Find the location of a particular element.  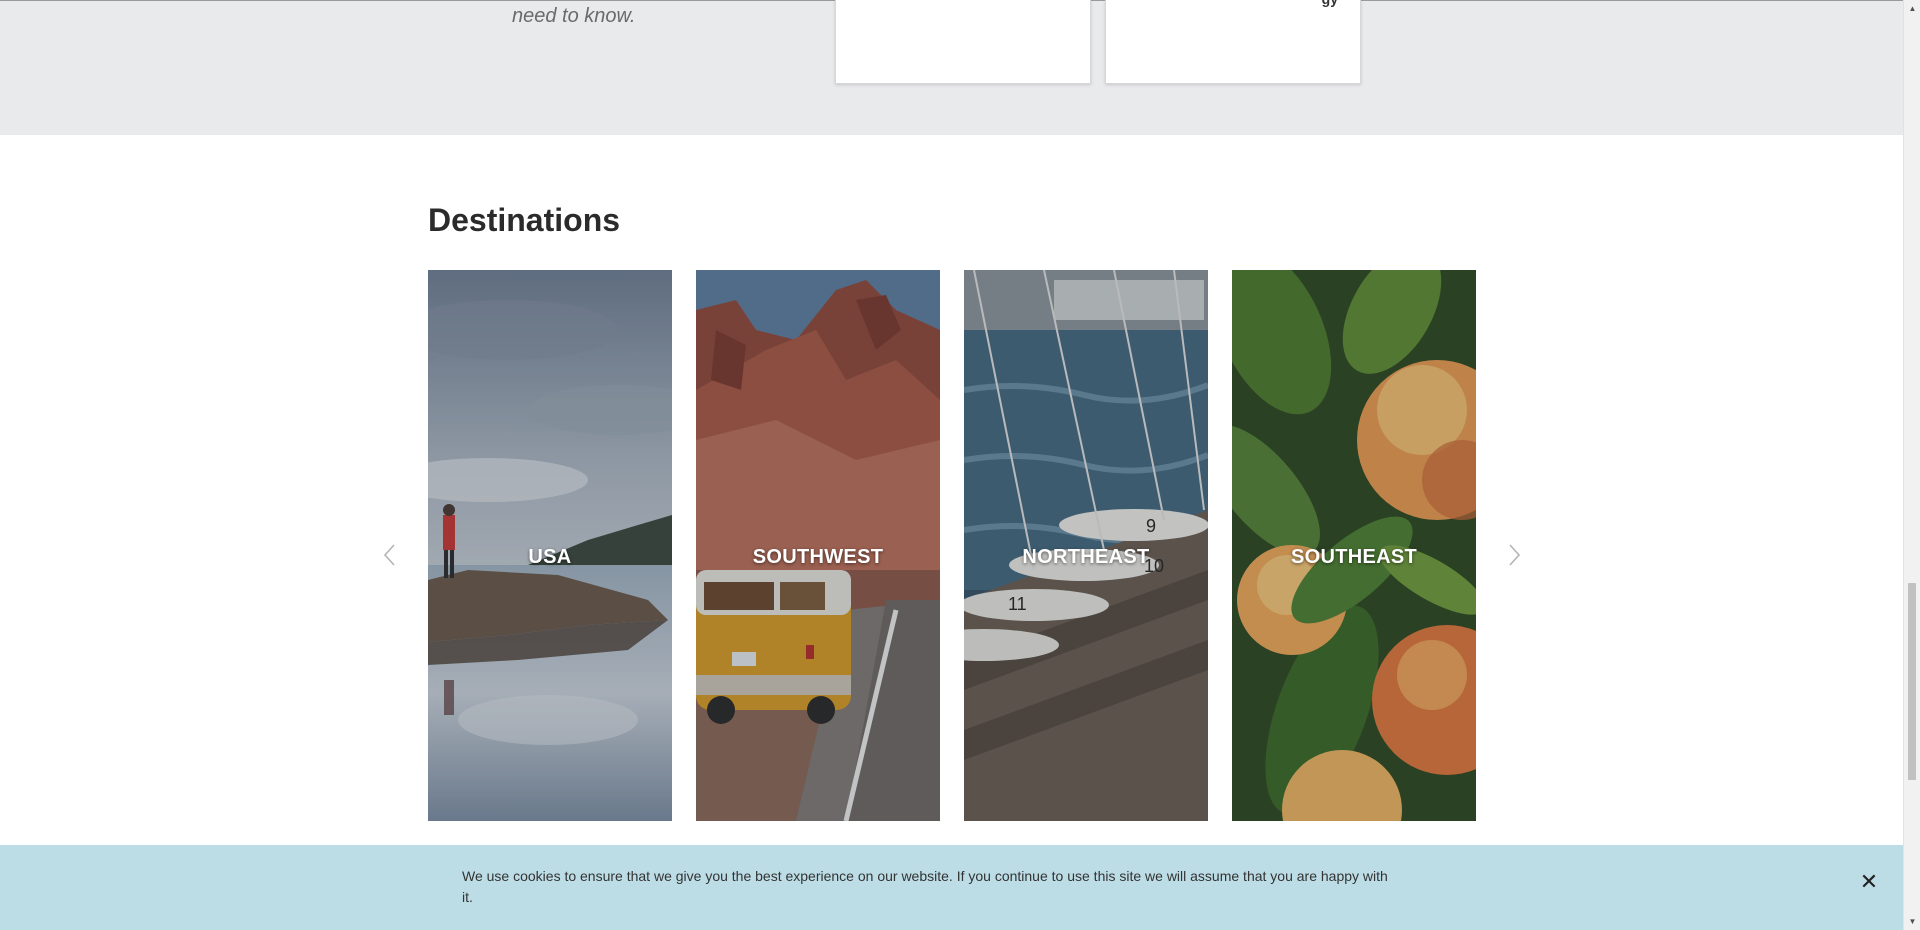

destination-tile-northeast: 9 10 11 NORTHEAST is located at coordinates (1086, 545).